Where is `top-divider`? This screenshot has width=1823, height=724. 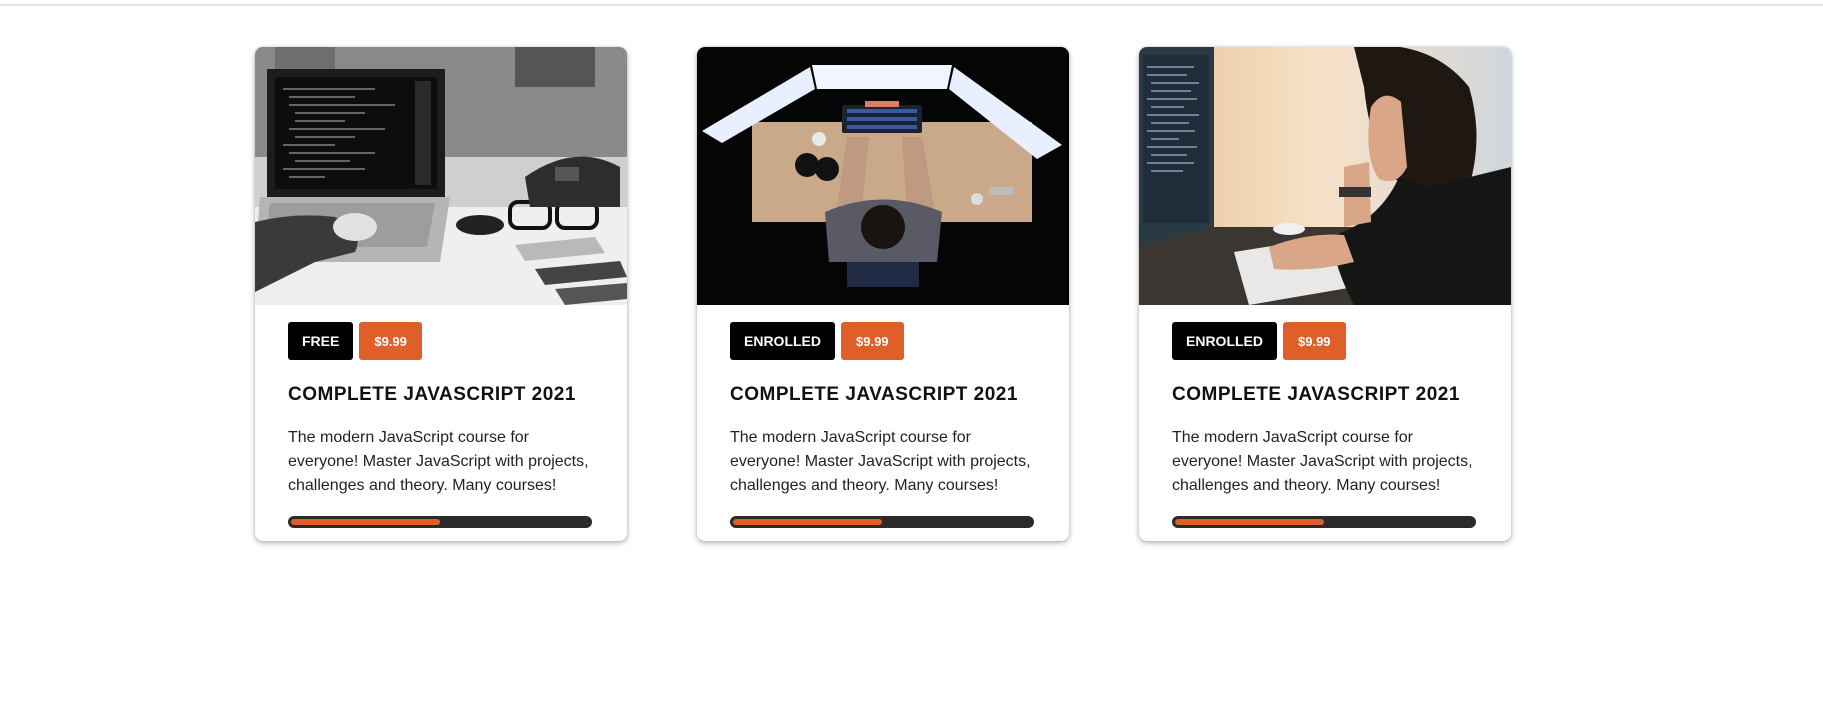 top-divider is located at coordinates (911, 5).